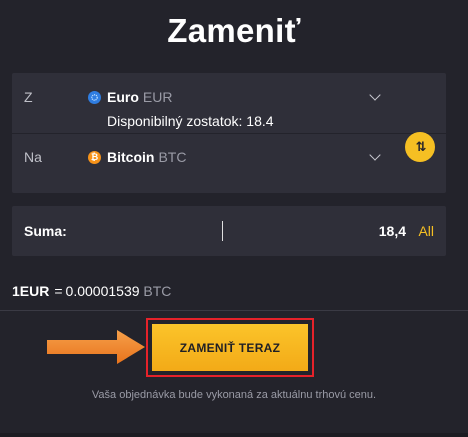 Image resolution: width=468 pixels, height=437 pixels. I want to click on to-currency-row: Na ₿ Bitcoin BTC, so click(229, 163).